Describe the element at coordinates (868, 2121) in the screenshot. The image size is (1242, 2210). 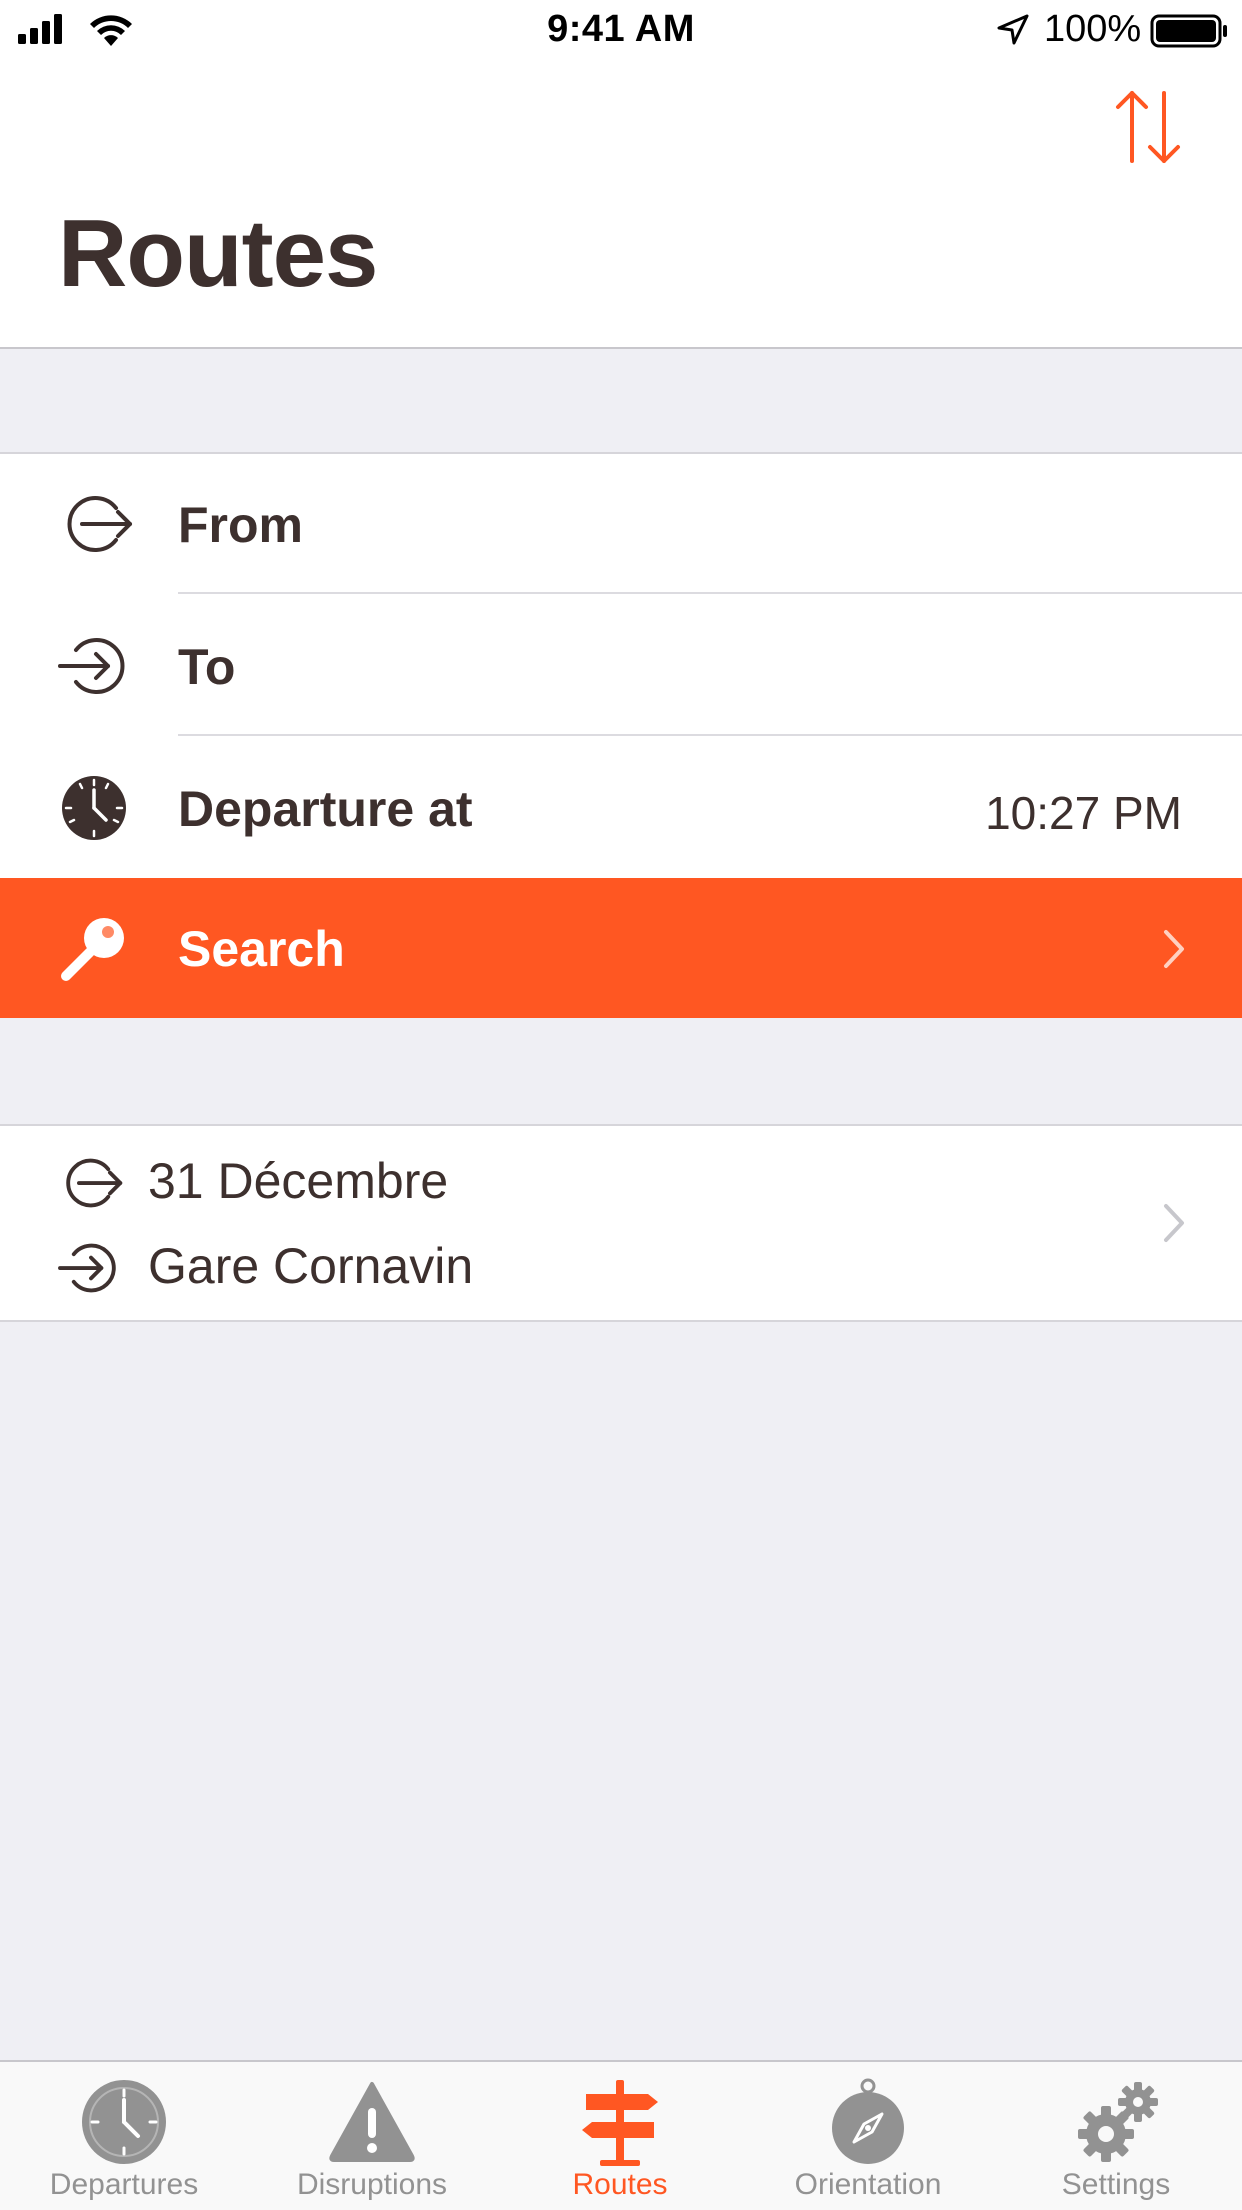
I see `compass-icon` at that location.